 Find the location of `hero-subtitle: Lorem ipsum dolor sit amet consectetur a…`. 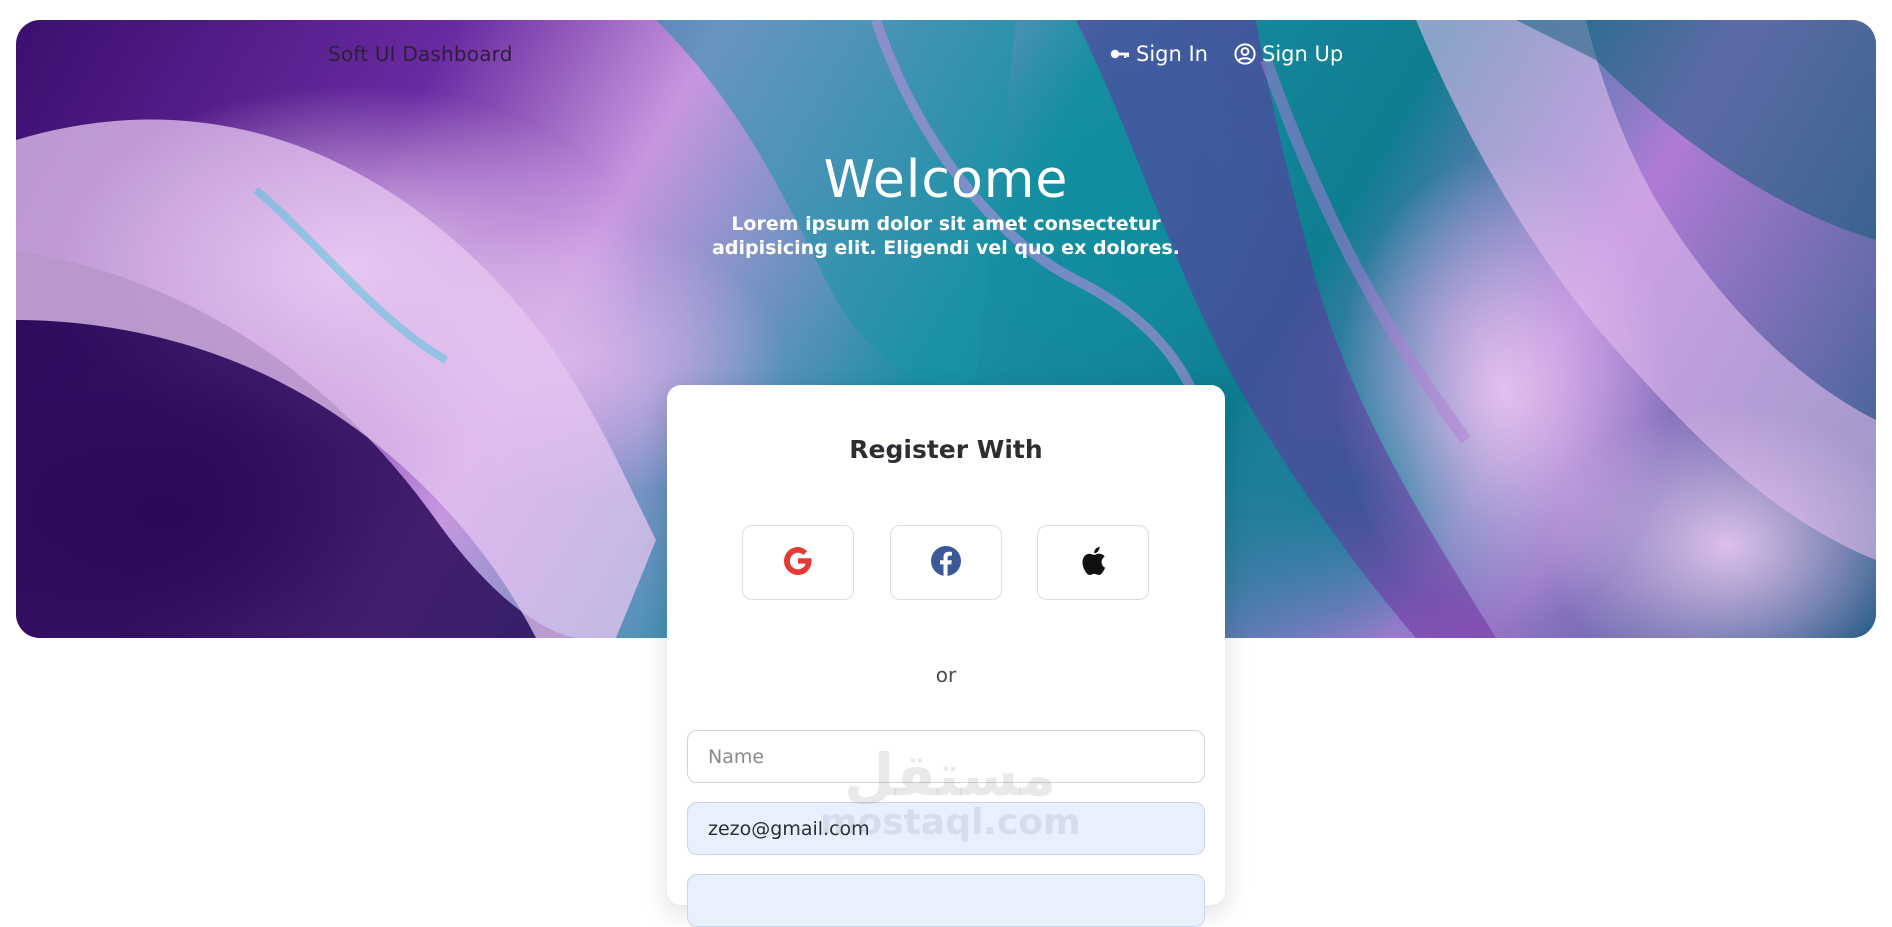

hero-subtitle: Lorem ipsum dolor sit amet consectetur a… is located at coordinates (946, 236).